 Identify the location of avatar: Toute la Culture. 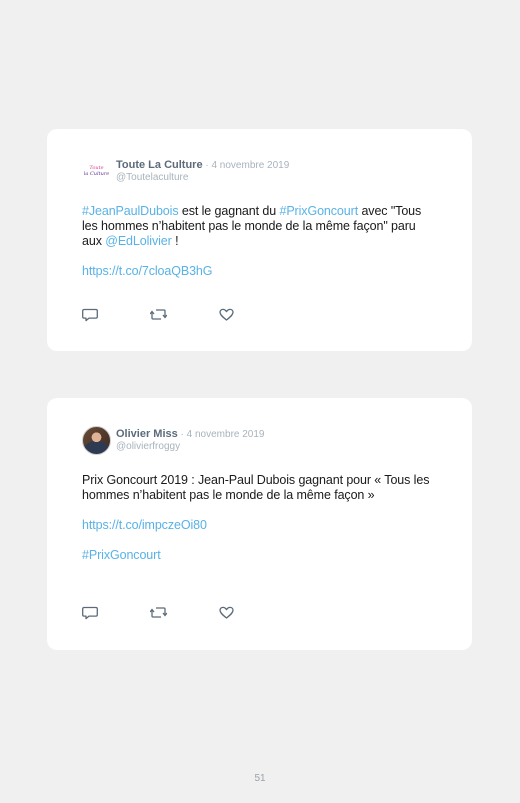
(96, 171).